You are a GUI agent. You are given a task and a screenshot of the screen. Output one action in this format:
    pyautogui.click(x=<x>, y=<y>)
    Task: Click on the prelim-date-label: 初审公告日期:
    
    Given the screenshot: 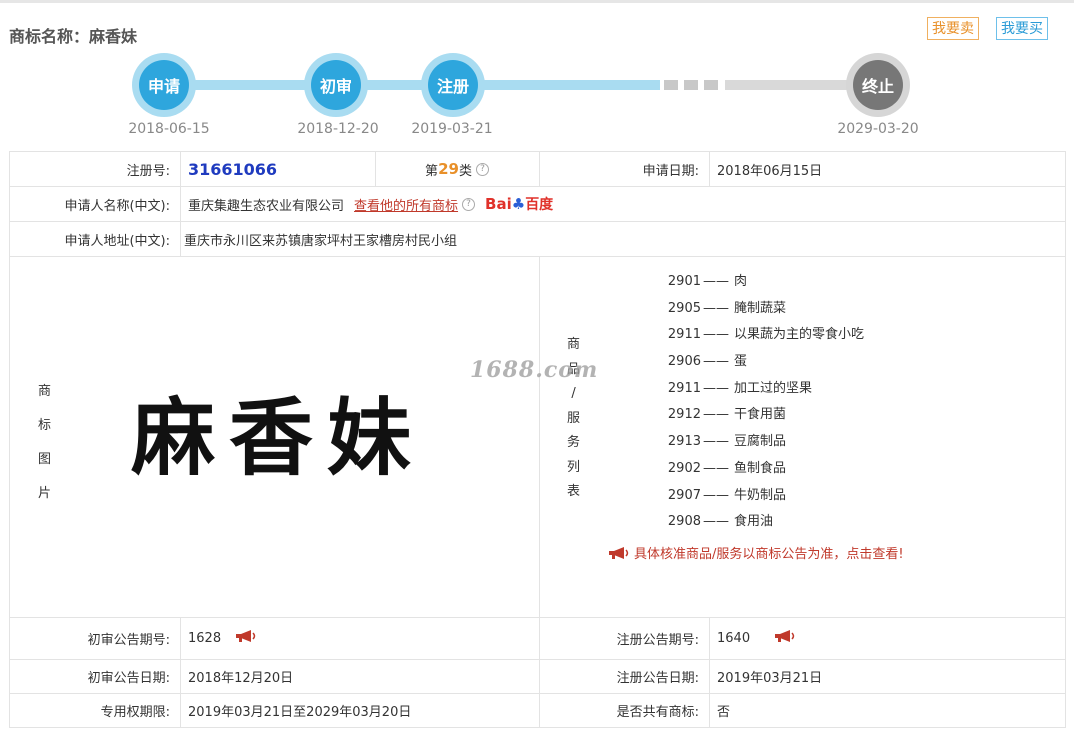 What is the action you would take?
    pyautogui.click(x=128, y=678)
    